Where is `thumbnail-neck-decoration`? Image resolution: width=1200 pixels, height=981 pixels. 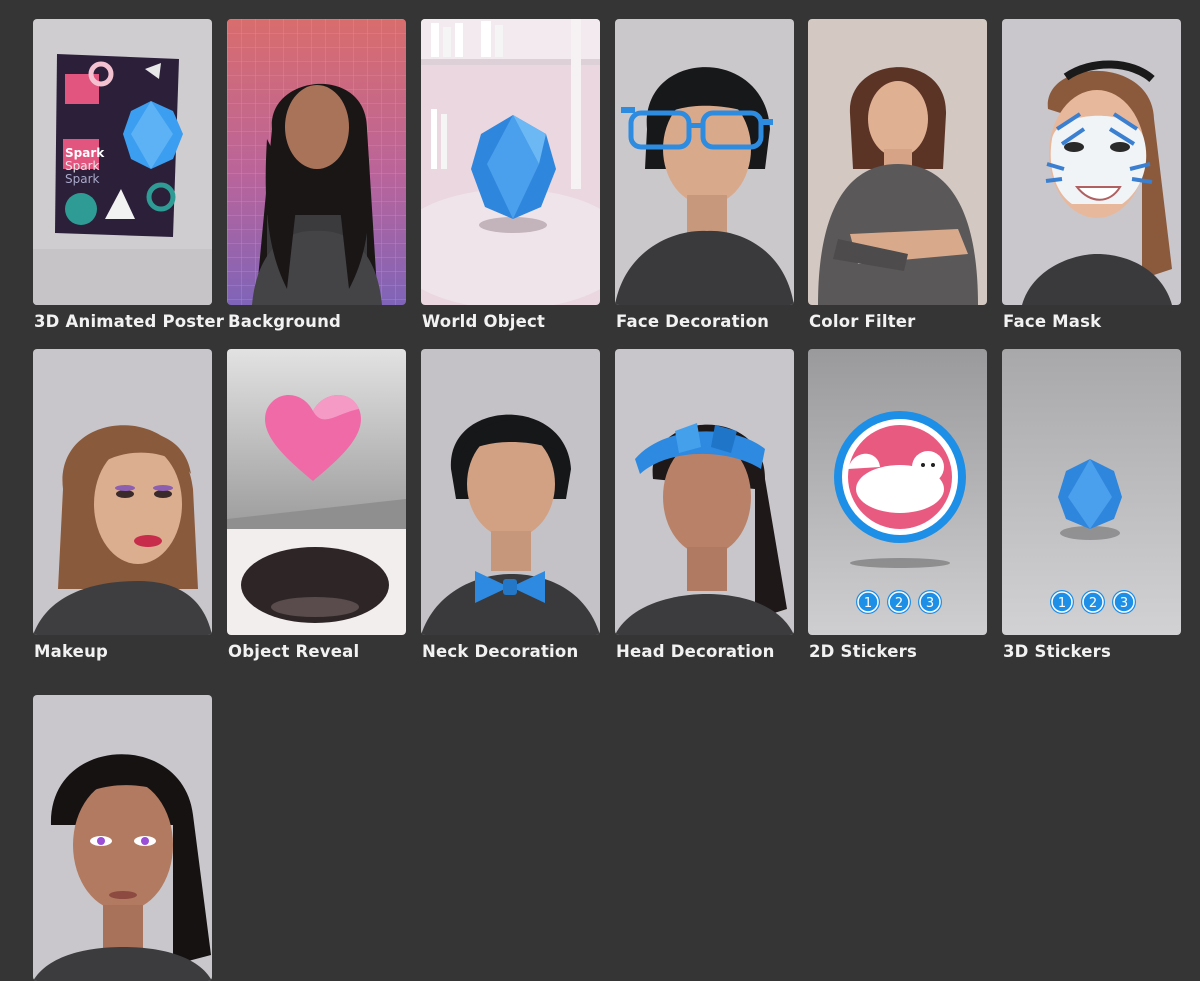 thumbnail-neck-decoration is located at coordinates (510, 492).